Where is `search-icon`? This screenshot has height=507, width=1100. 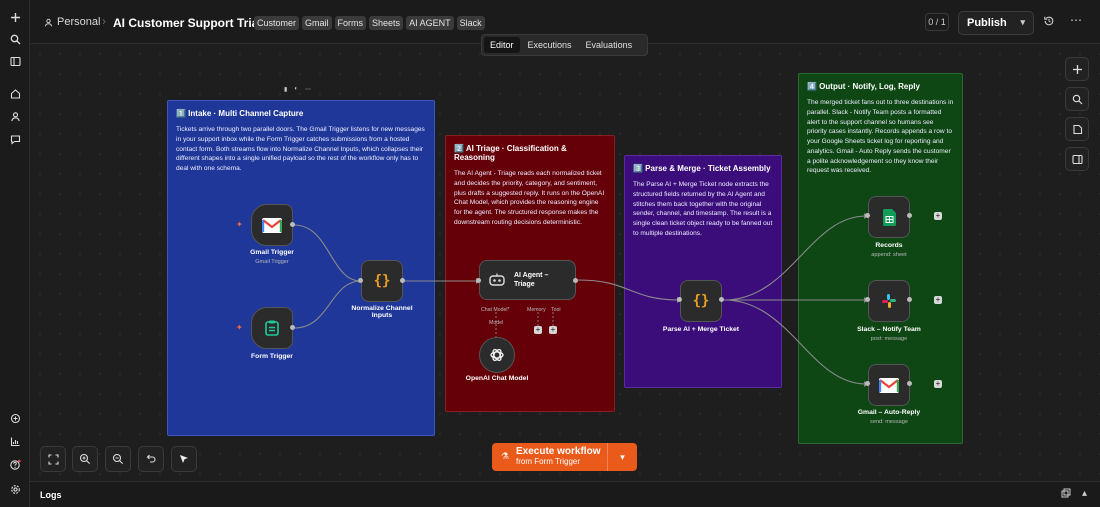 search-icon is located at coordinates (15, 39).